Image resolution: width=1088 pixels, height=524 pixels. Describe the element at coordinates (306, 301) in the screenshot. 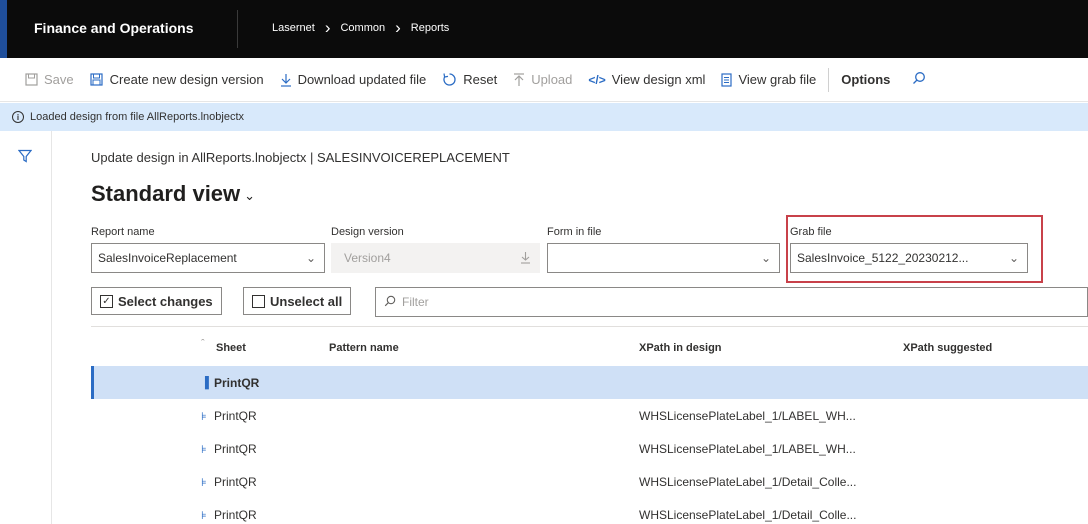

I see `unselect-all-label: Unselect all` at that location.